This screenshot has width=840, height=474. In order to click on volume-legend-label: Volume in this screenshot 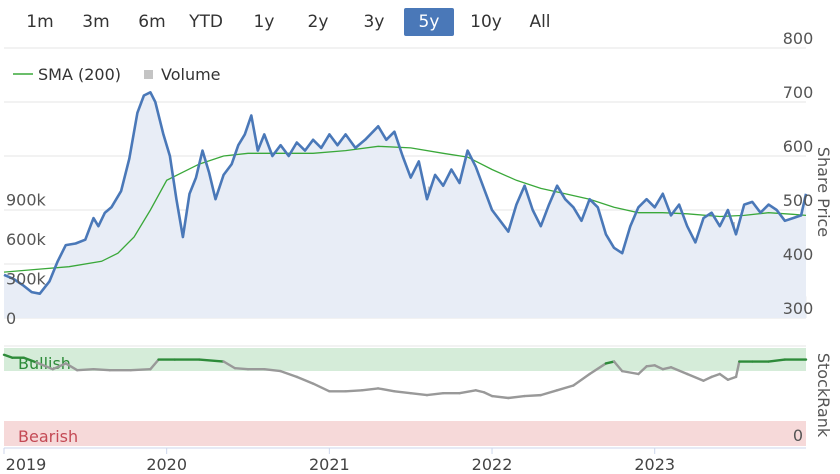, I will do `click(191, 74)`.